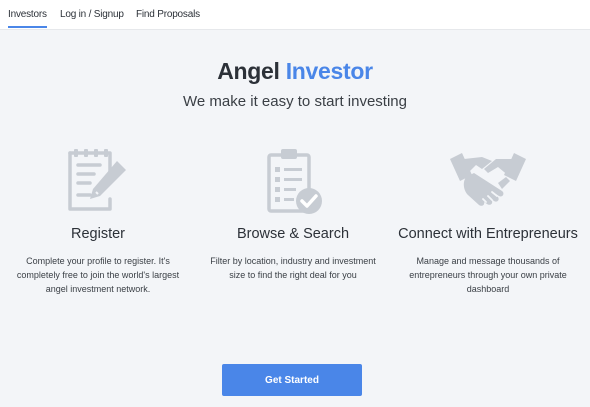  Describe the element at coordinates (329, 71) in the screenshot. I see `title-part-investor: Investor` at that location.